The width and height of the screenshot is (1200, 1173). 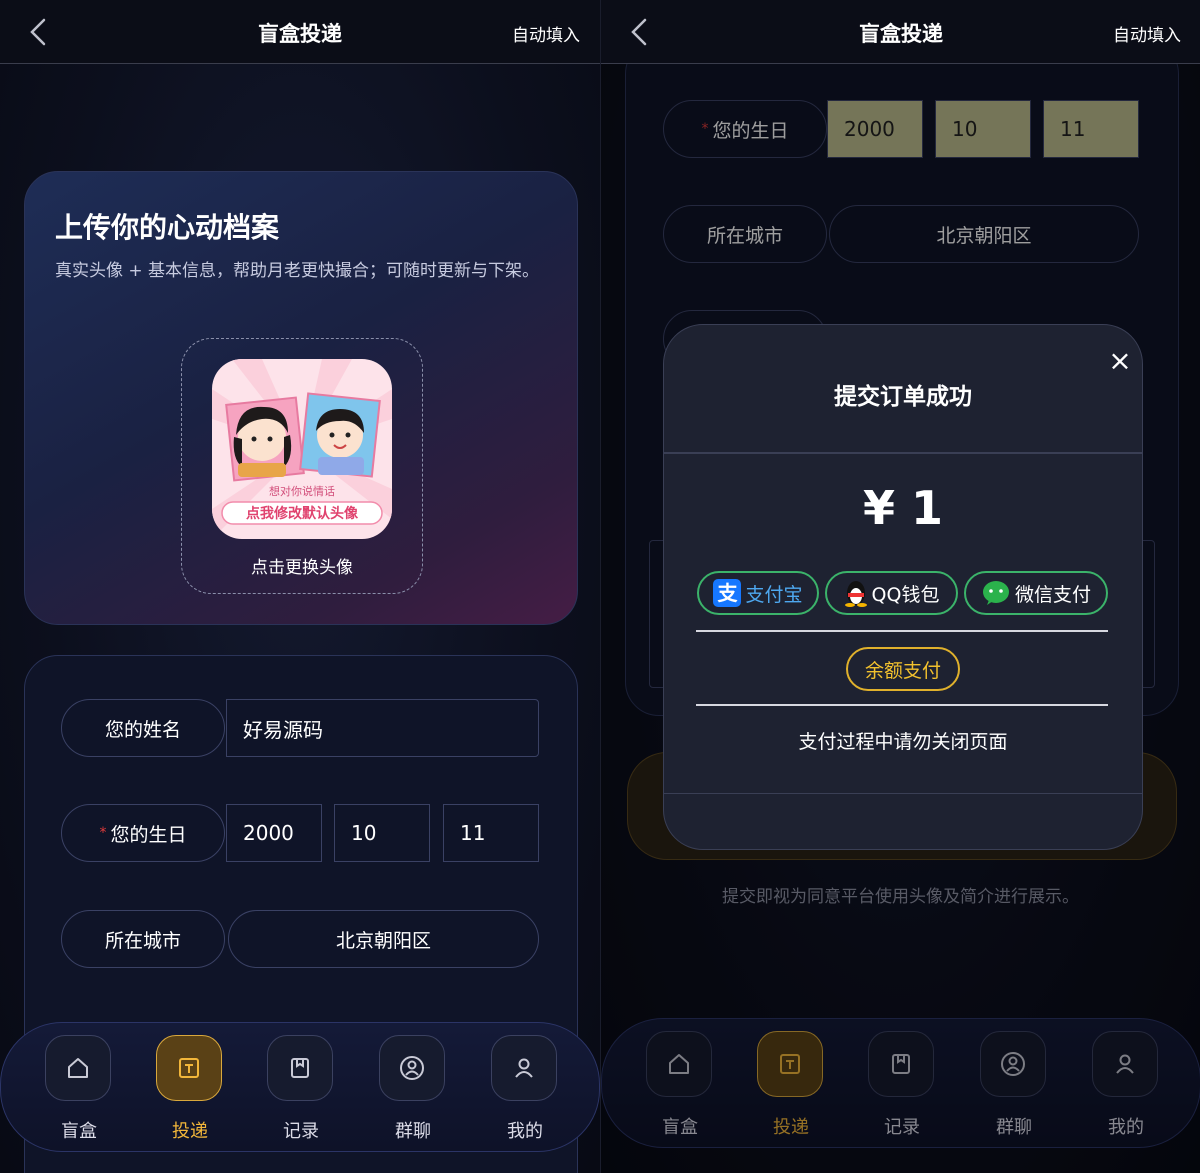 I want to click on avatar-upload-area: 想对你说情话 点我修改默认头像 点击更换头像, so click(x=302, y=466).